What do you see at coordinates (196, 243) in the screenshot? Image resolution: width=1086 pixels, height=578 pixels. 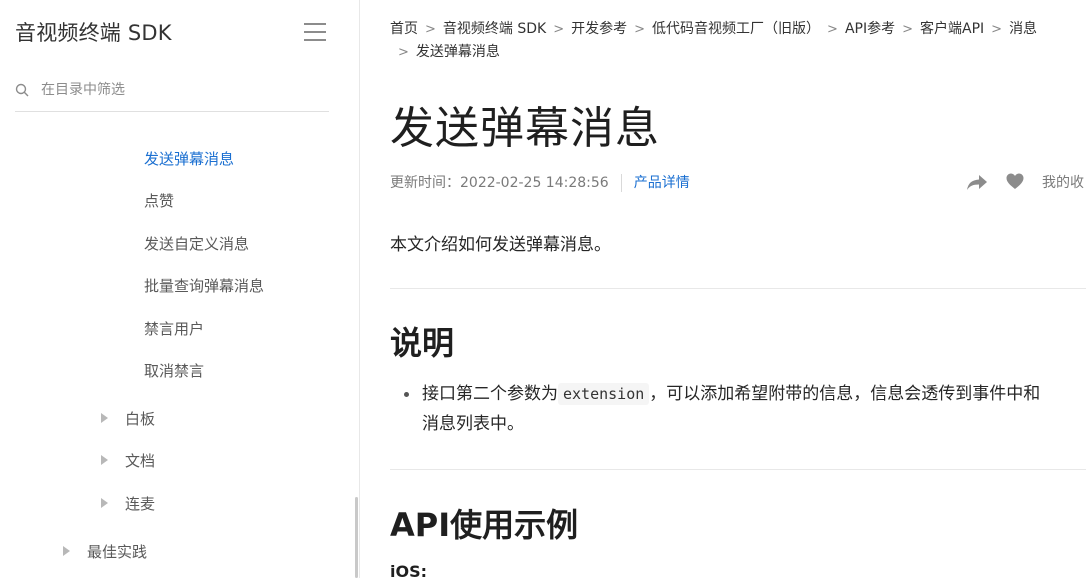 I see `sidebar-item-send-custom: 发送自定义消息` at bounding box center [196, 243].